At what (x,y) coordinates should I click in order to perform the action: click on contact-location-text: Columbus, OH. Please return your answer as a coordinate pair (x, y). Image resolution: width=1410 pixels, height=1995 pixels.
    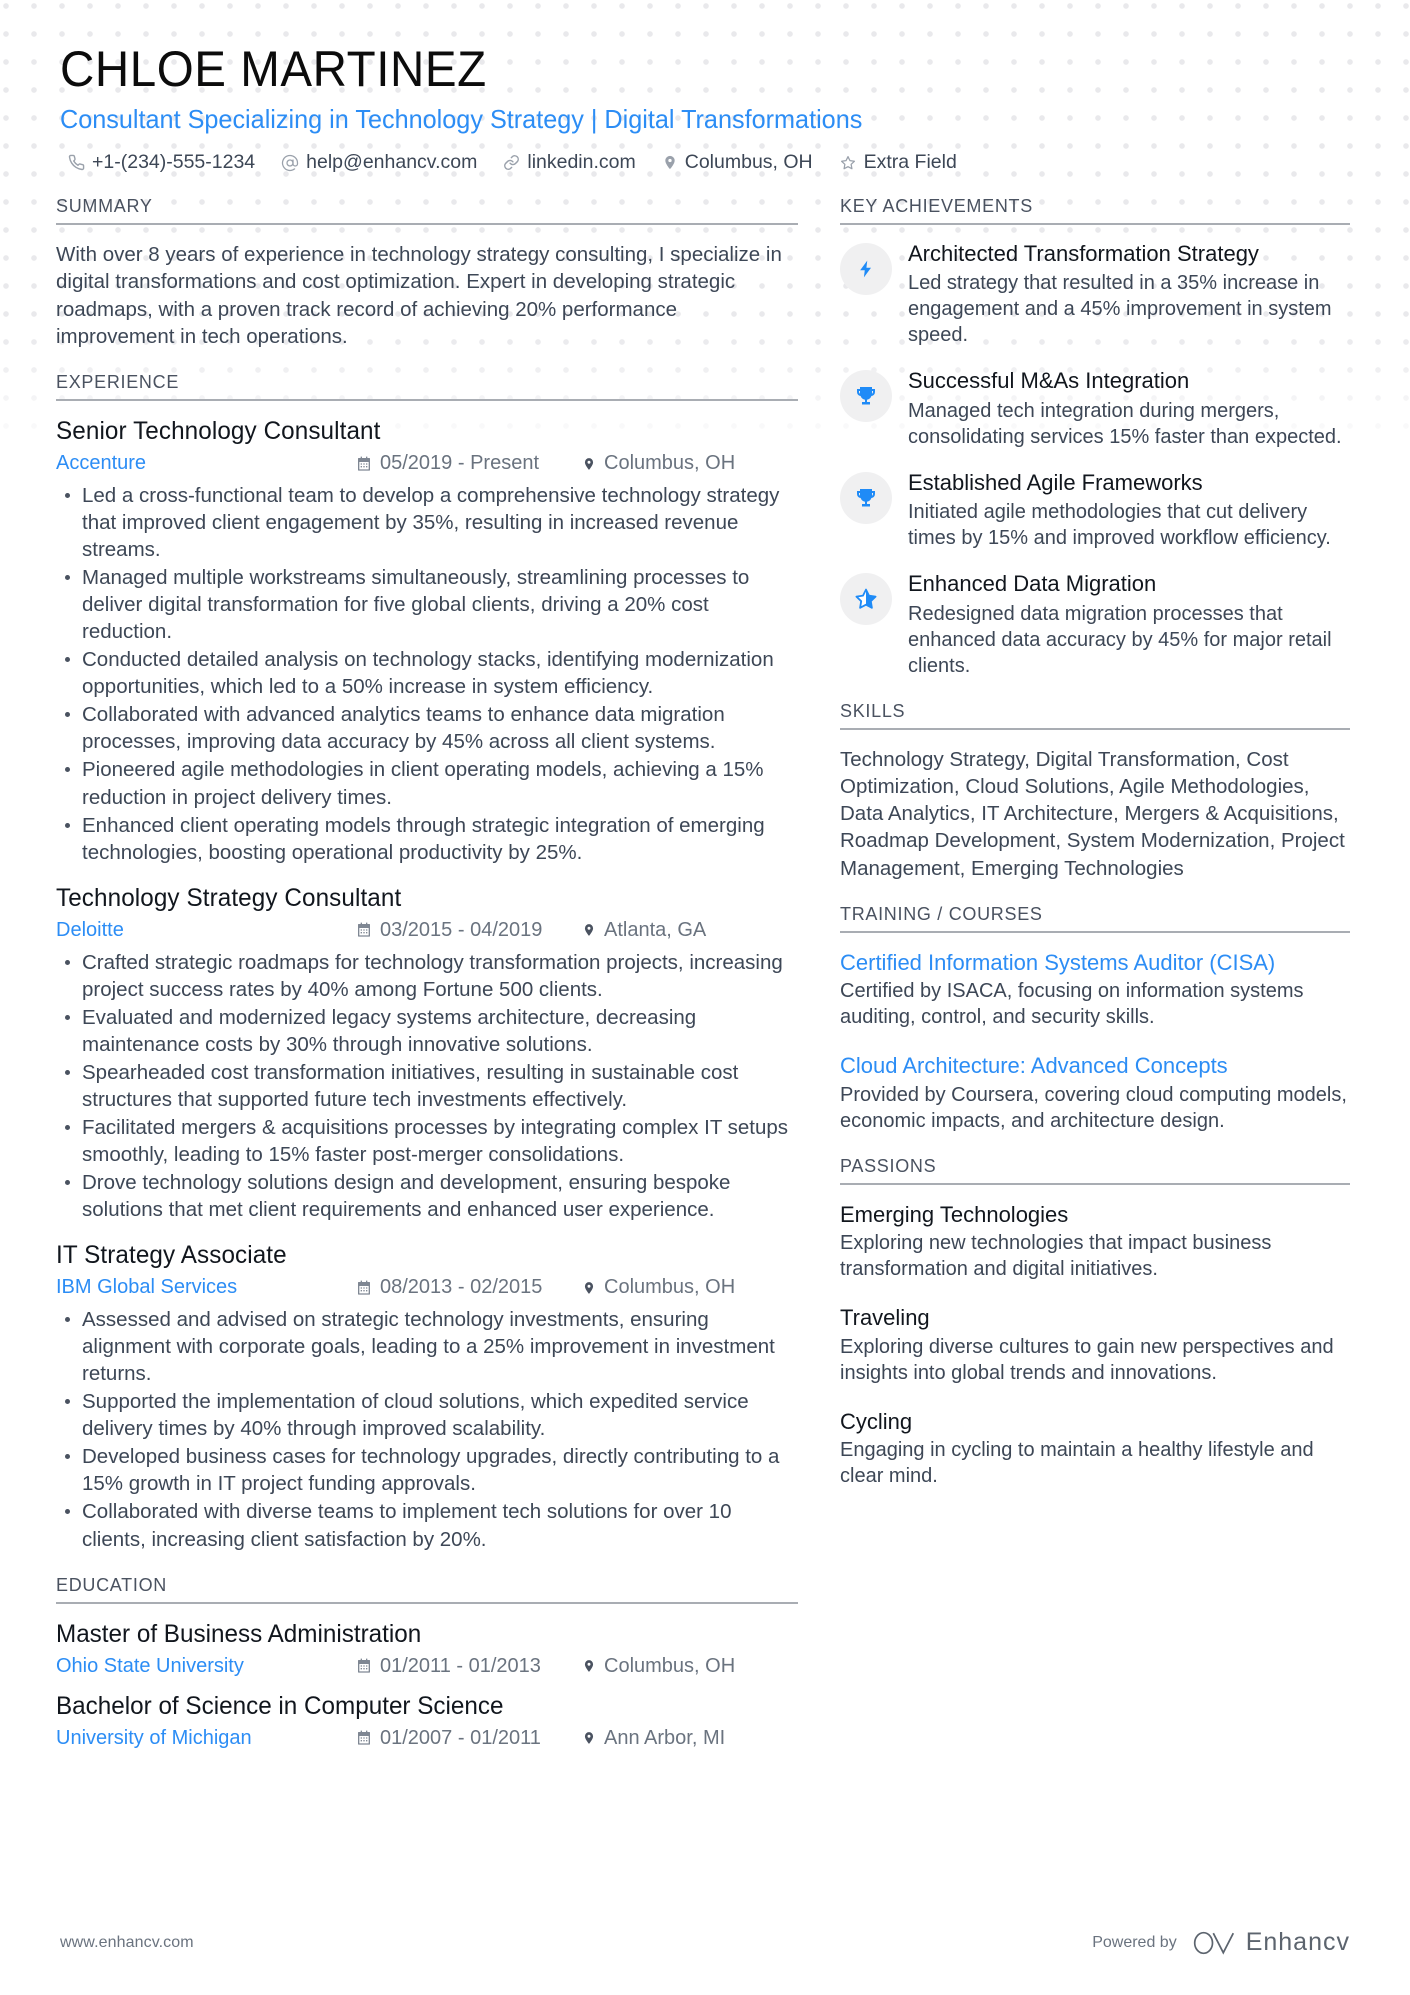
    Looking at the image, I should click on (748, 162).